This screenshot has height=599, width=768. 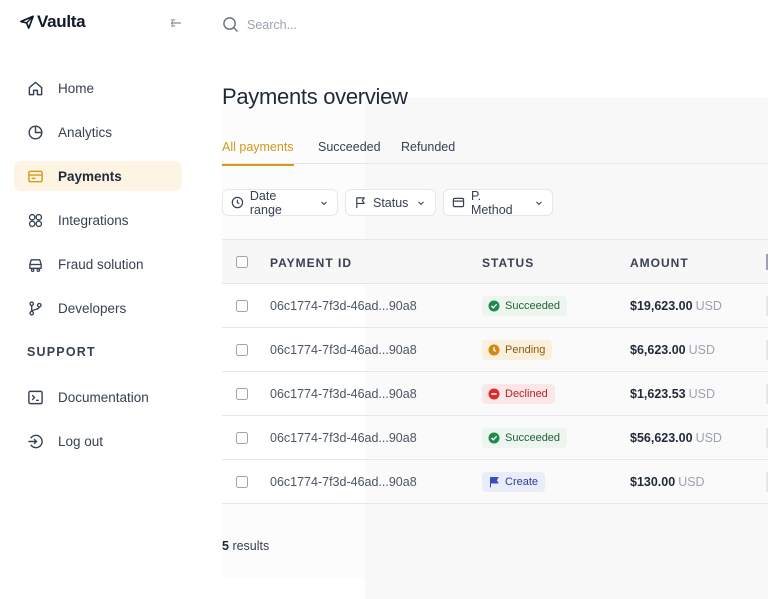 I want to click on amount: $56,623.00 USD, so click(x=676, y=438).